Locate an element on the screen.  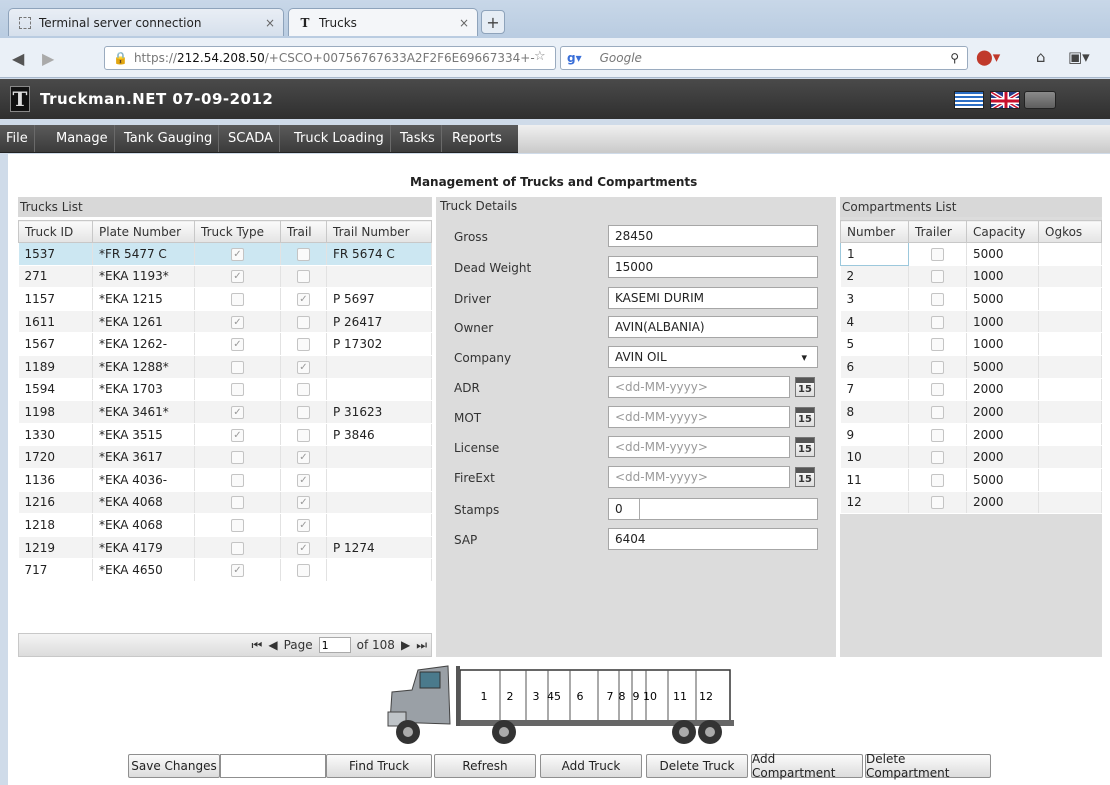
adblock-icon: ⬤▾ is located at coordinates (988, 57).